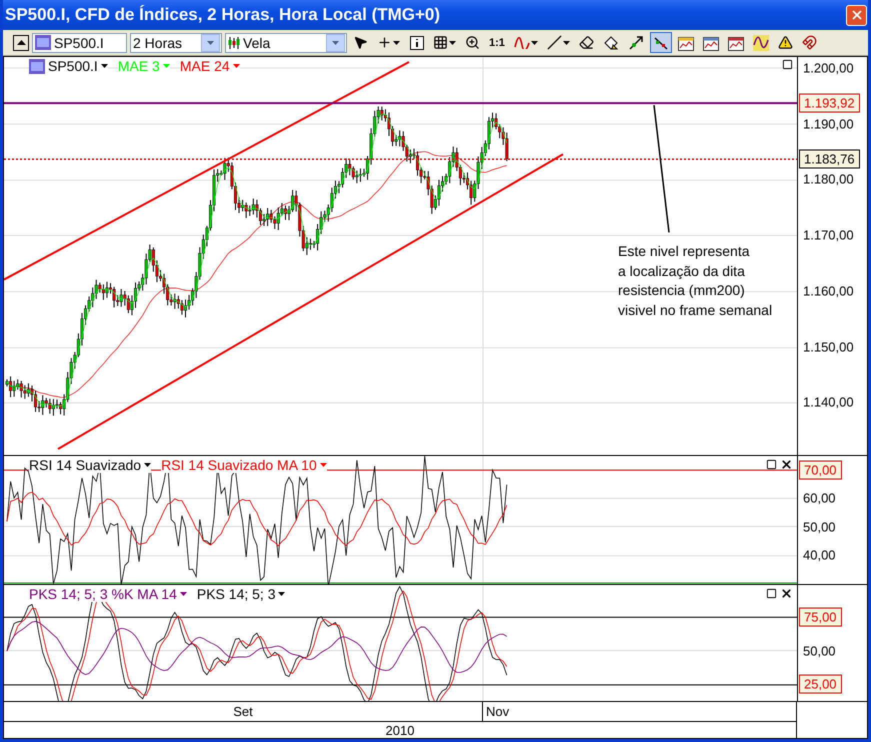 This screenshot has height=742, width=871. I want to click on level-tag: 70,00, so click(820, 470).